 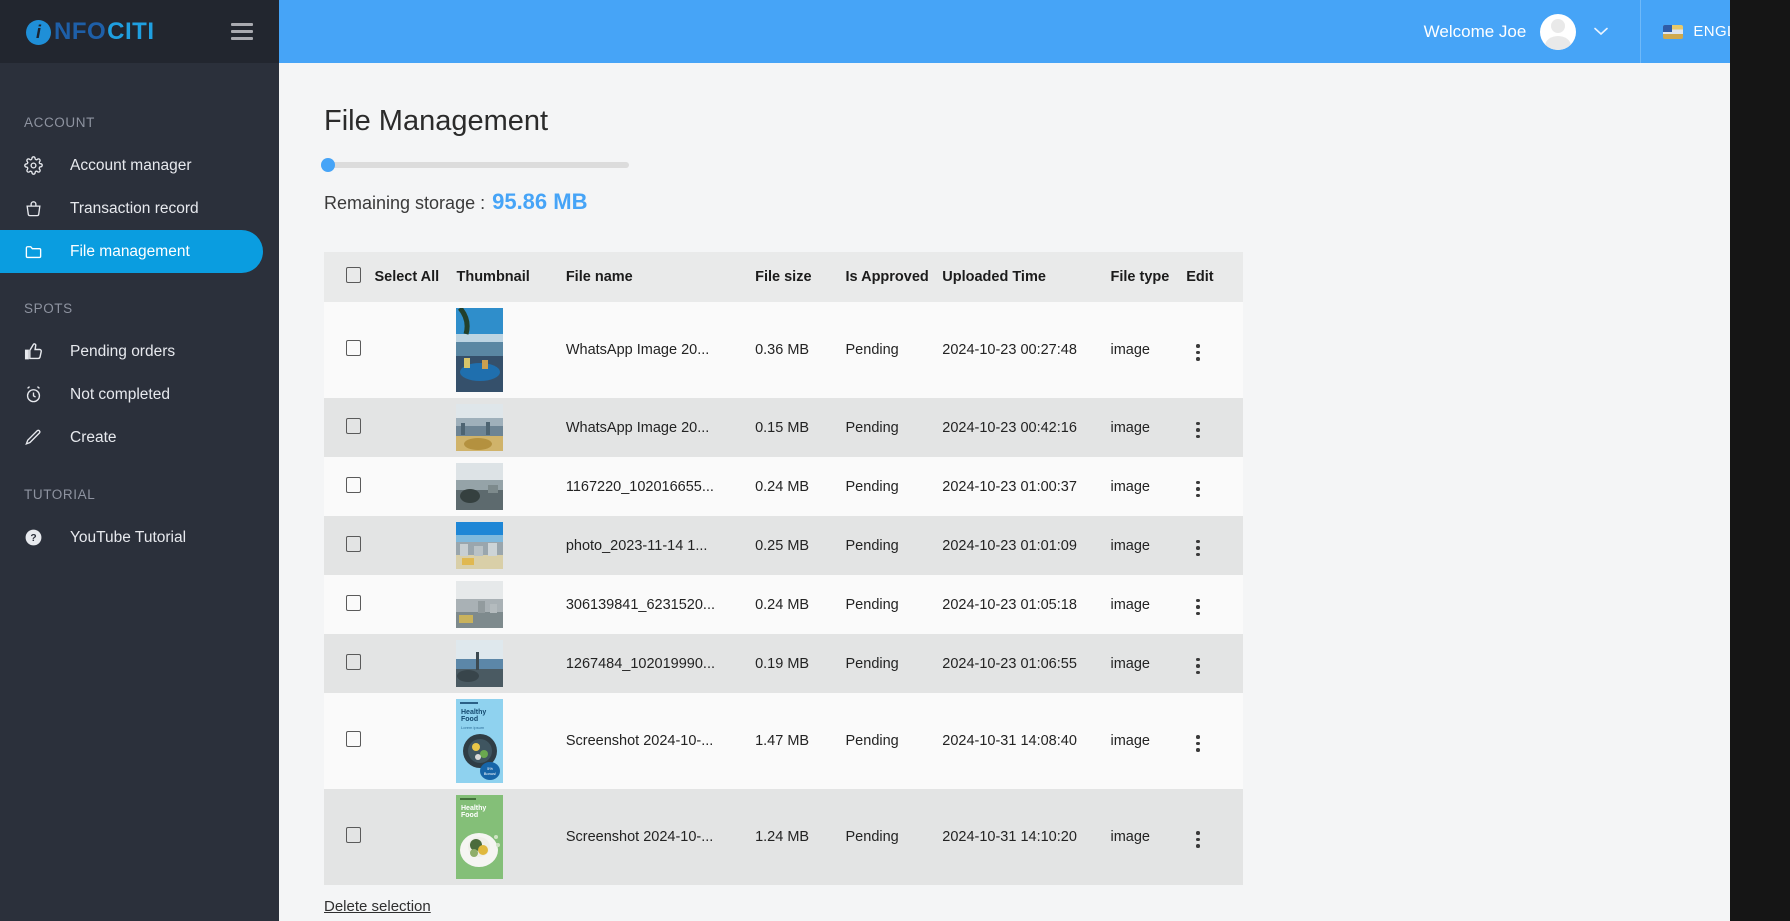 I want to click on user-menu: Welcome Joe, so click(x=1525, y=31).